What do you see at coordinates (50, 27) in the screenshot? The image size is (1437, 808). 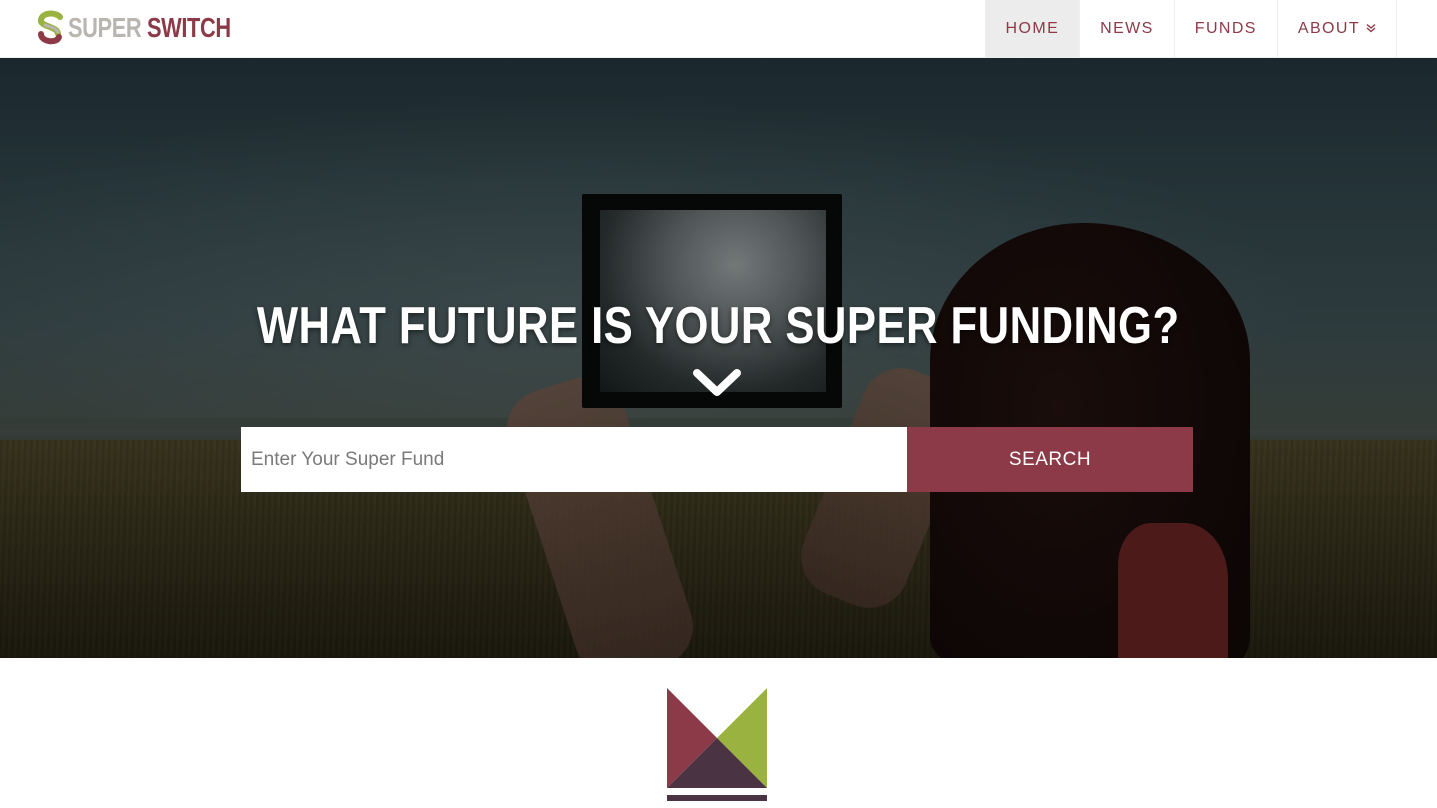 I see `super-switch-logo-icon` at bounding box center [50, 27].